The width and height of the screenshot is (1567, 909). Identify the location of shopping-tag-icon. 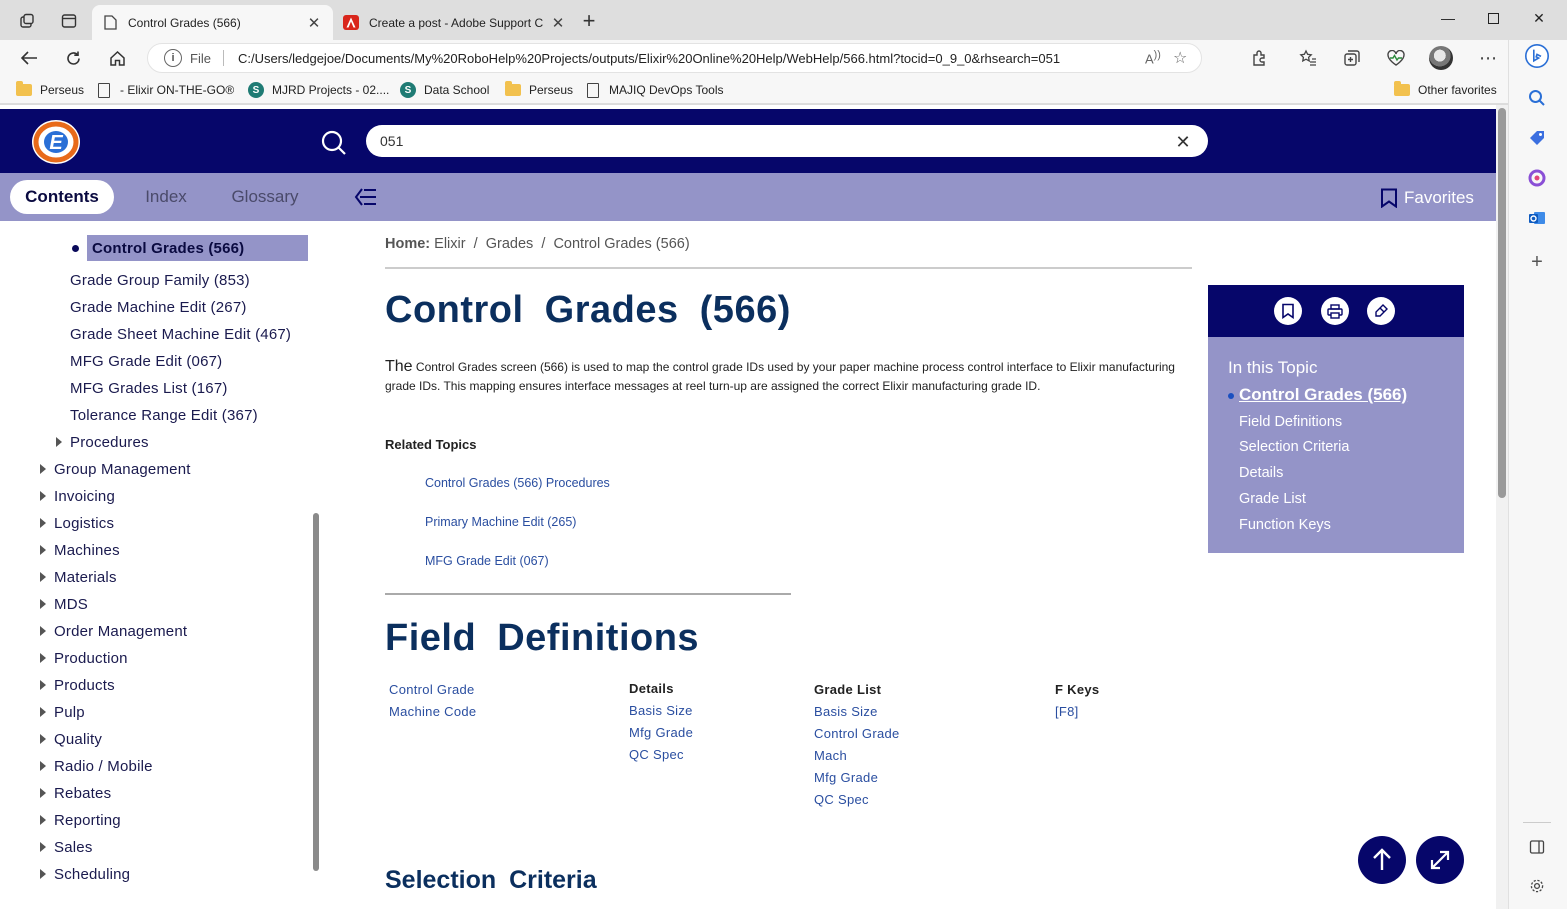
(1537, 138).